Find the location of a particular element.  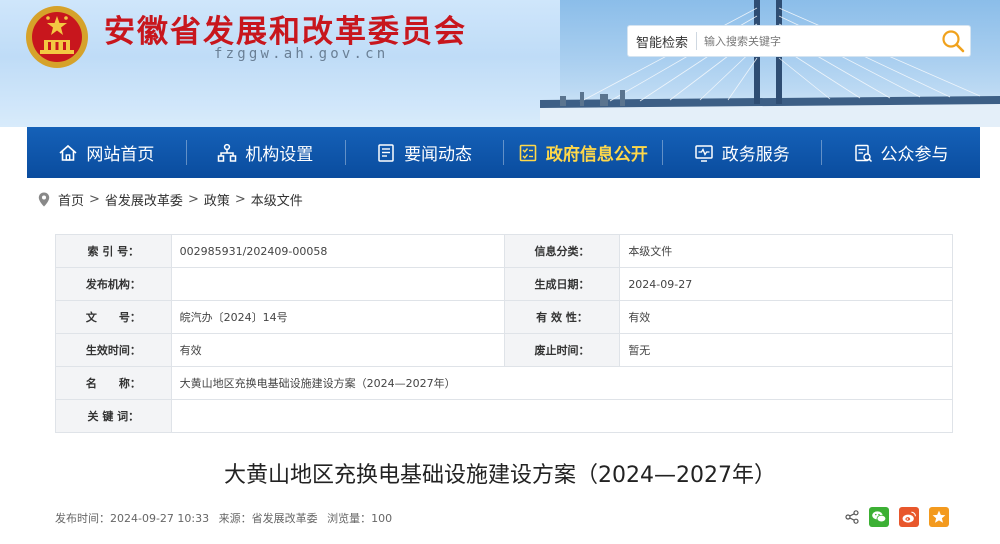

checklist-icon is located at coordinates (528, 152).